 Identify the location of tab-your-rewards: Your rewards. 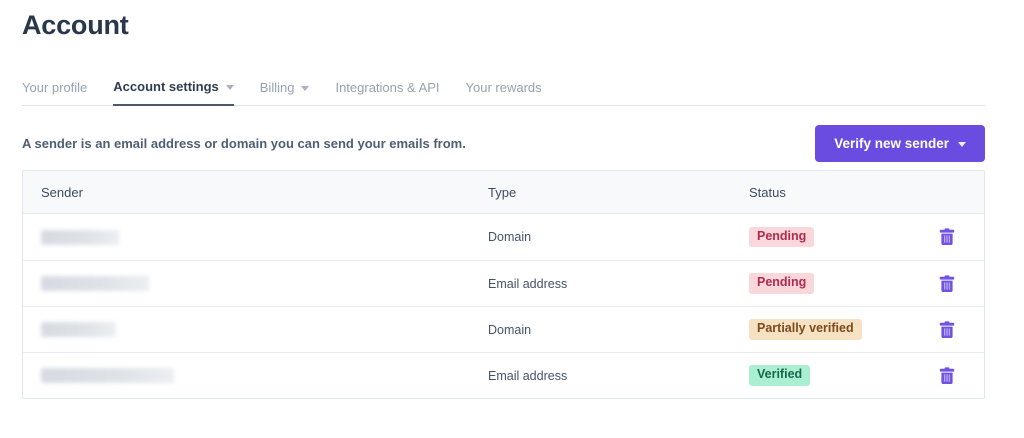
(504, 92).